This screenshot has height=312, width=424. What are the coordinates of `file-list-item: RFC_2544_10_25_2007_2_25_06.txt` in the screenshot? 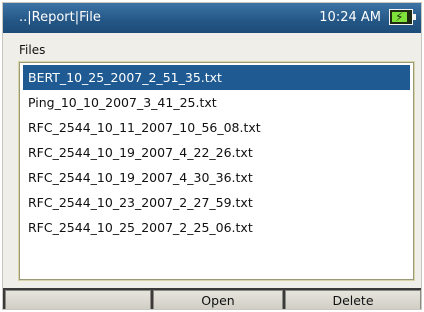 It's located at (216, 227).